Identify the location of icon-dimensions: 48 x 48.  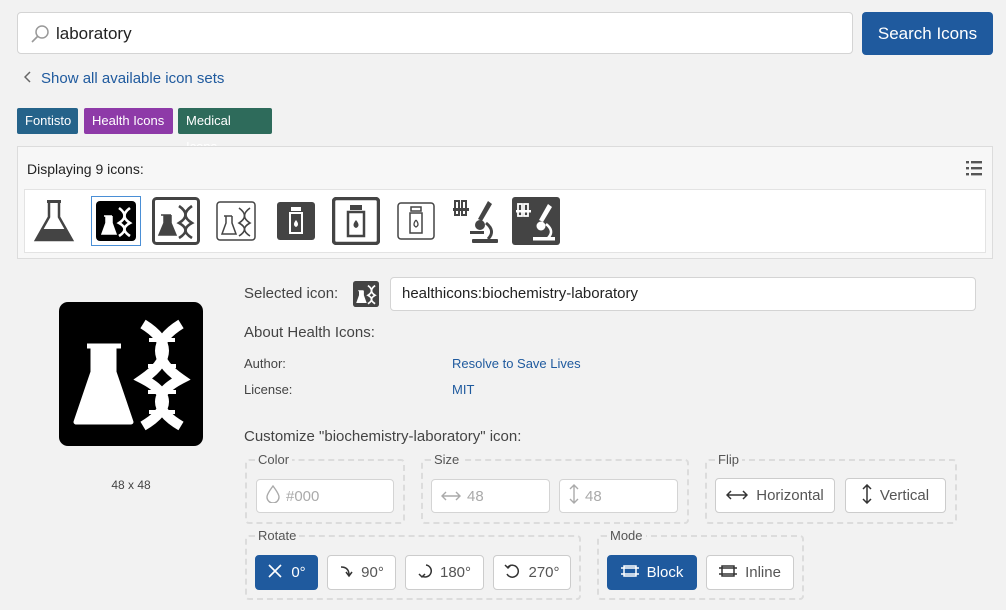
(131, 485).